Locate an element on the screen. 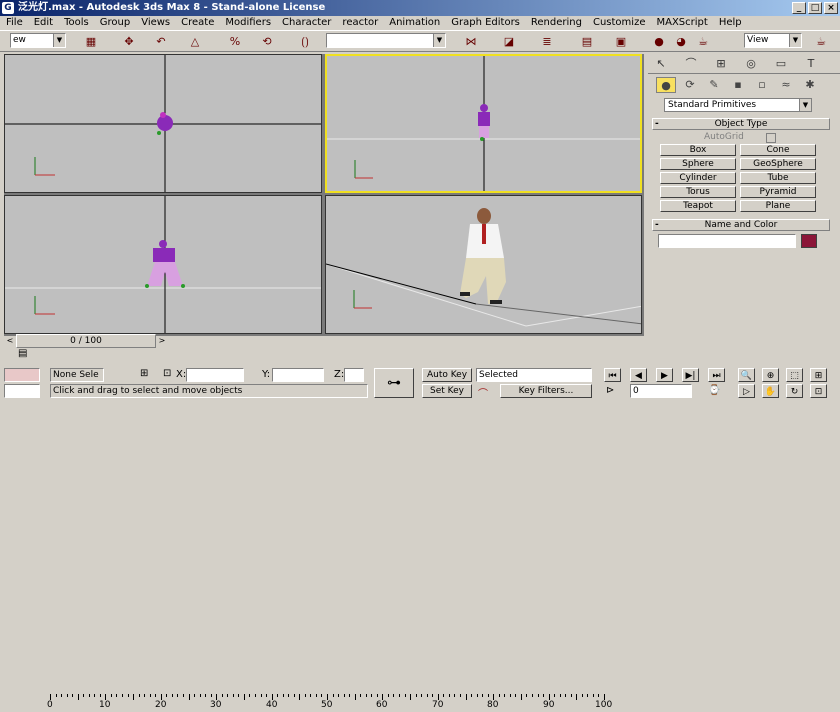  play-icon: ▶ is located at coordinates (664, 375).